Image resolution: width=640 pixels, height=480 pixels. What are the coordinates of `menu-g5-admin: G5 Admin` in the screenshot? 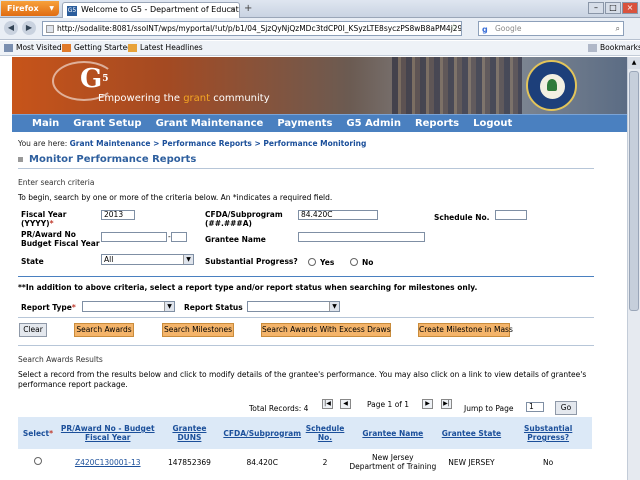 It's located at (373, 123).